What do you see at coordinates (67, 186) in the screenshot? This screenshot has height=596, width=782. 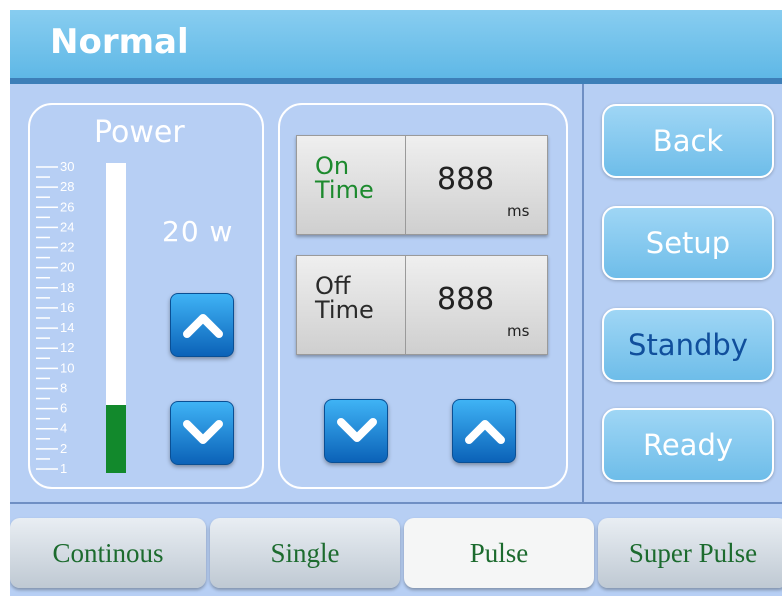 I see `scale-label: 28` at bounding box center [67, 186].